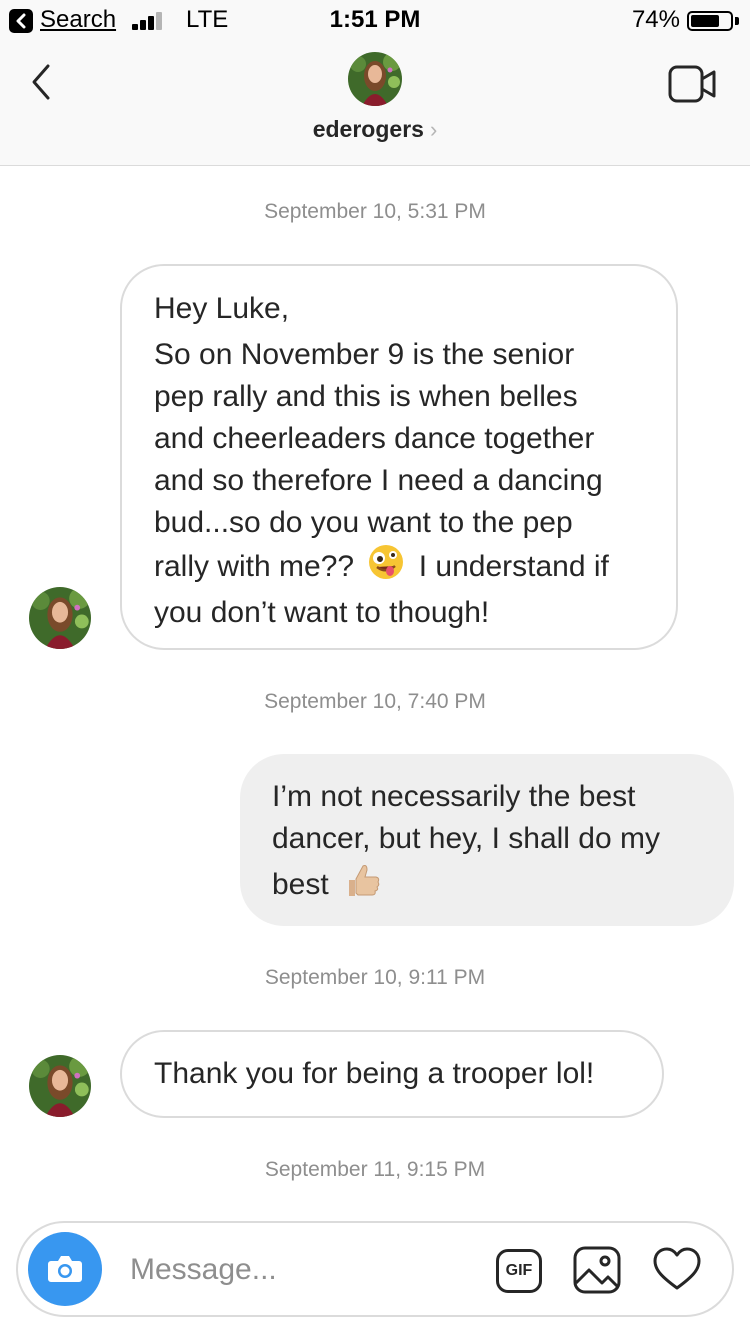 This screenshot has width=750, height=1334. What do you see at coordinates (378, 480) in the screenshot?
I see `message-line: and so therefore I need a dancing` at bounding box center [378, 480].